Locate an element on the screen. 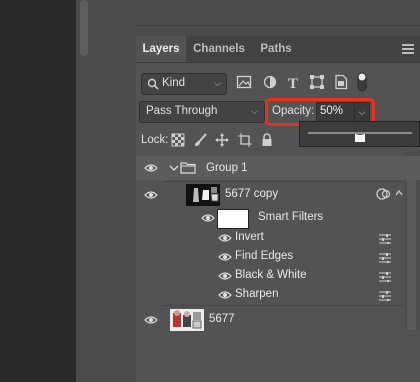  layer-name-group: Group 1 is located at coordinates (227, 168).